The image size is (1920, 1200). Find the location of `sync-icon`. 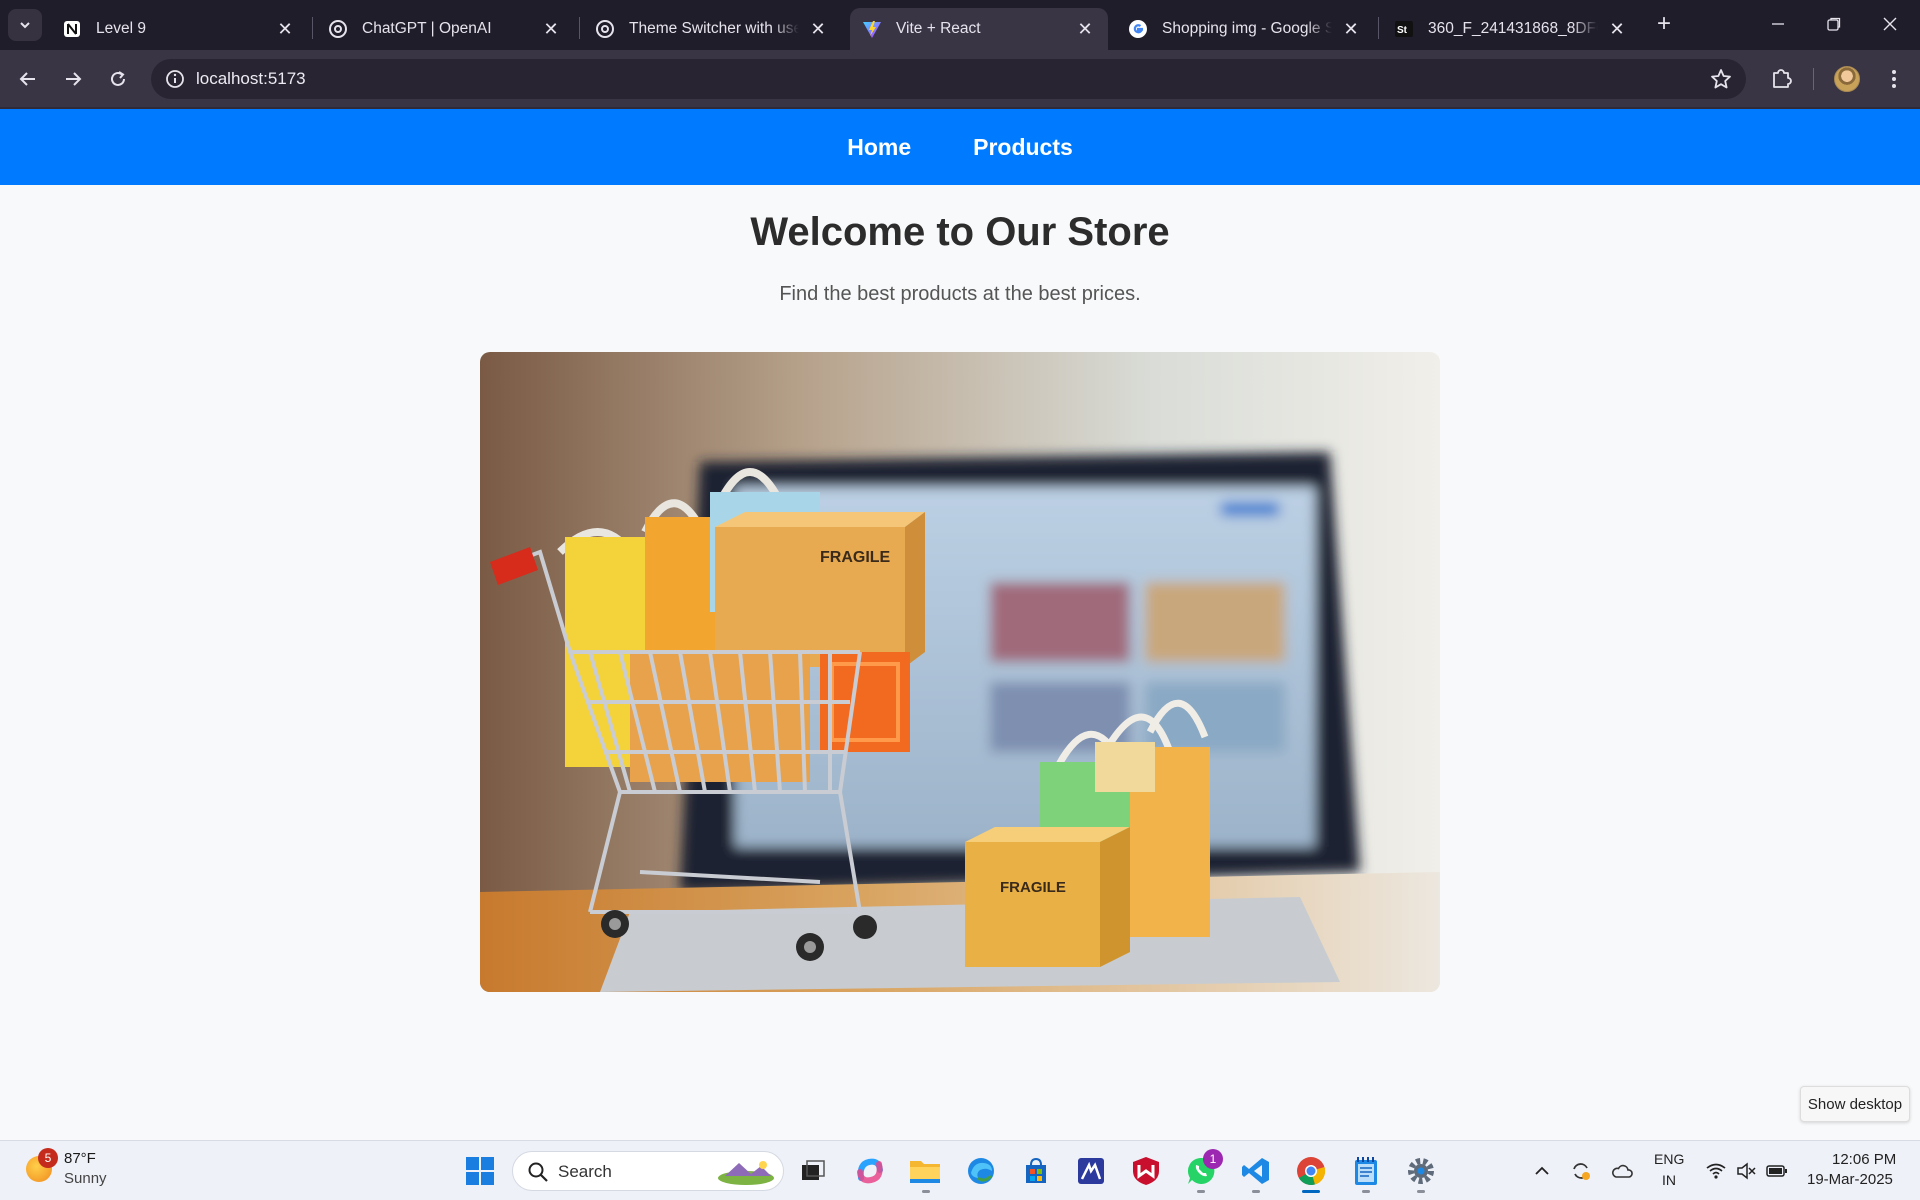

sync-icon is located at coordinates (1581, 1171).